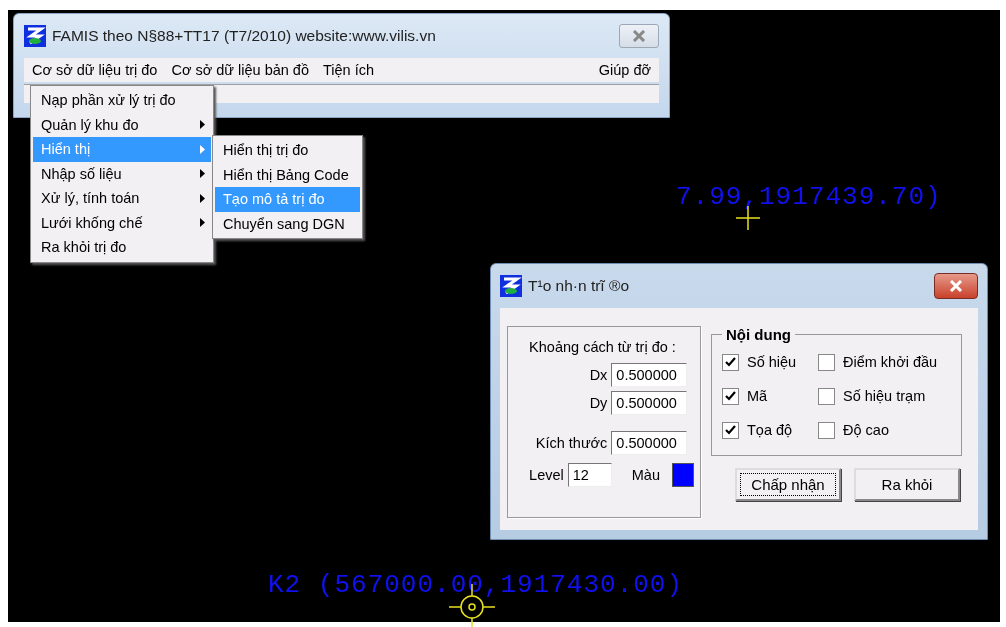 This screenshot has width=1006, height=627. I want to click on menu-item: Hiển thị trị đo, so click(287, 150).